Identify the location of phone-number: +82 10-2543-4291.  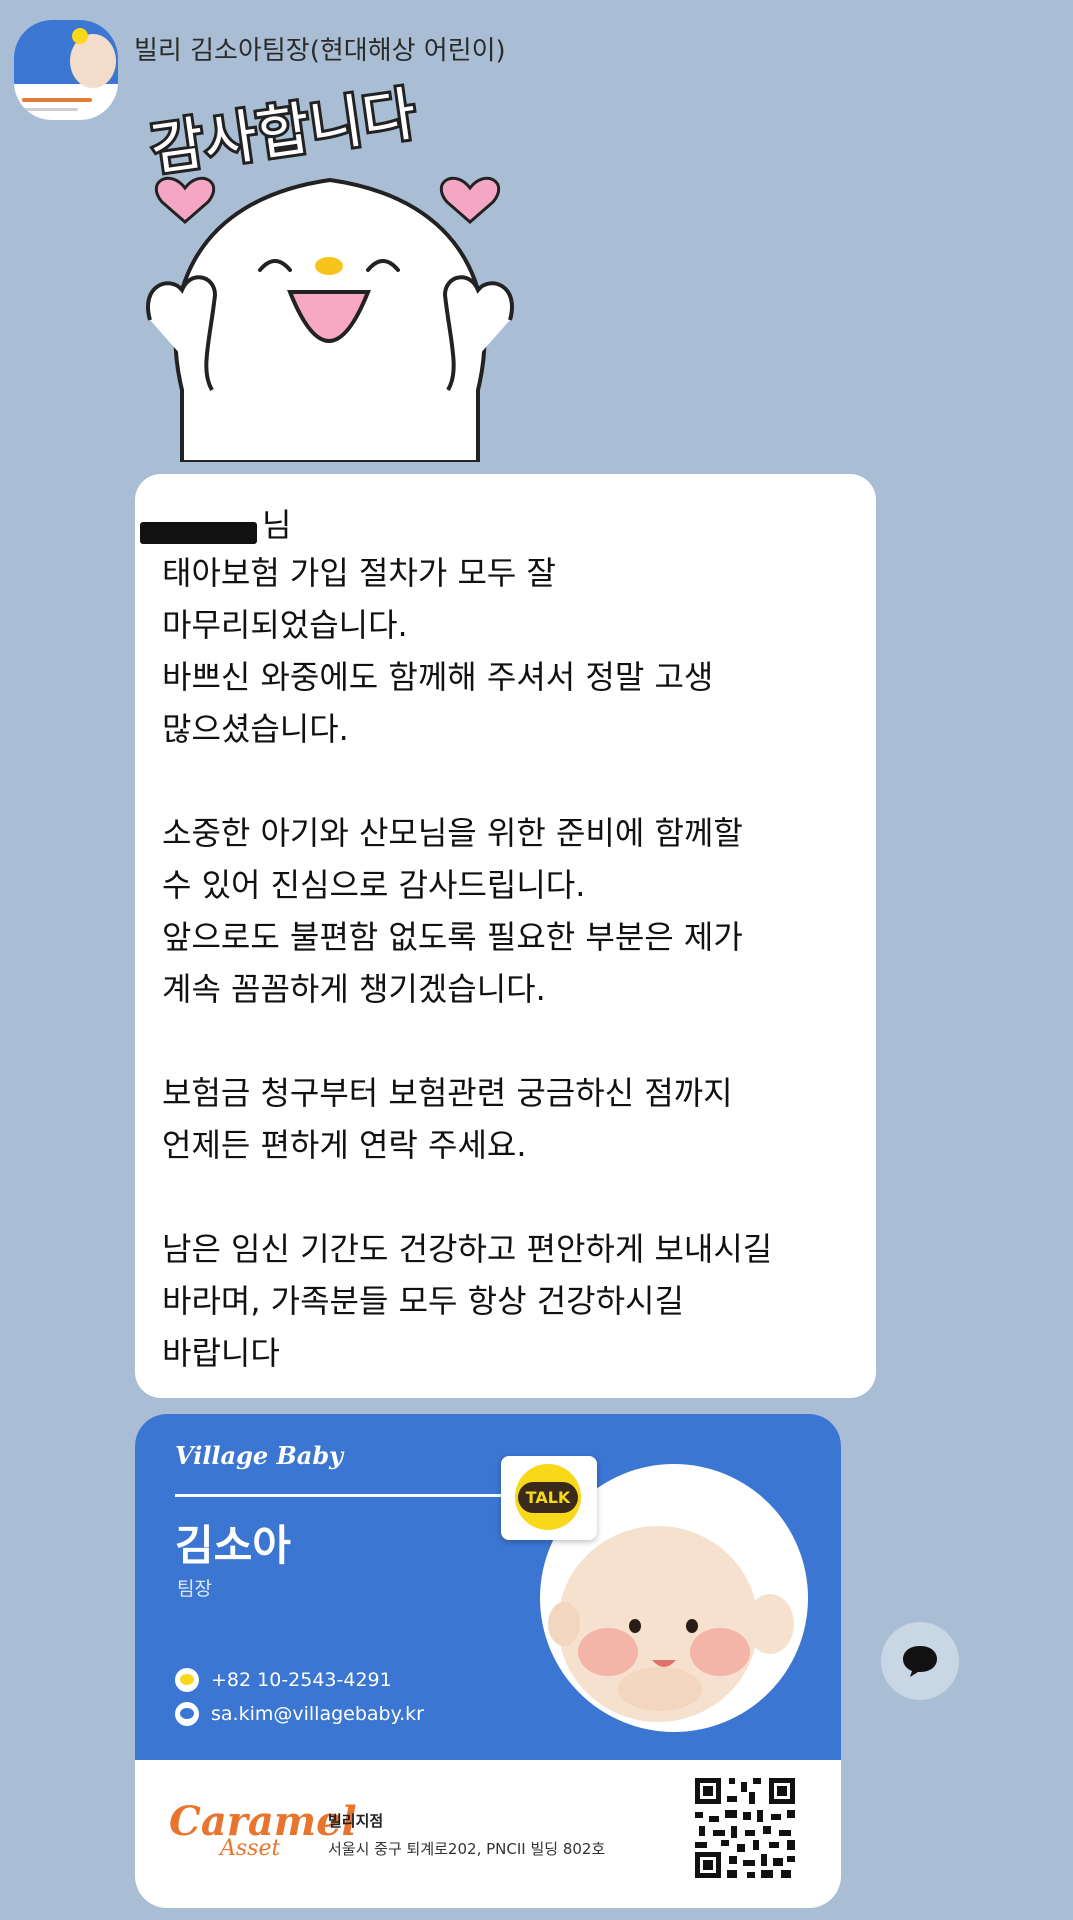
(301, 1680).